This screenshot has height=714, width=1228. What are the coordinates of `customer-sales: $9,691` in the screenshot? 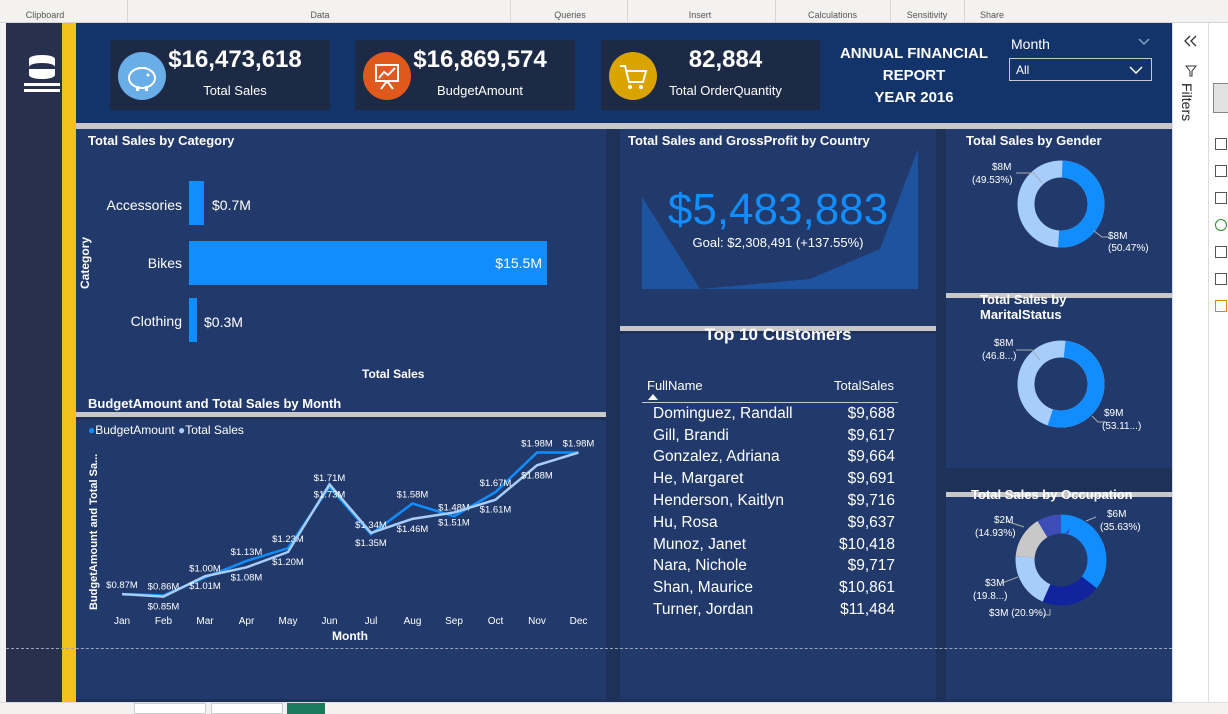 It's located at (871, 479).